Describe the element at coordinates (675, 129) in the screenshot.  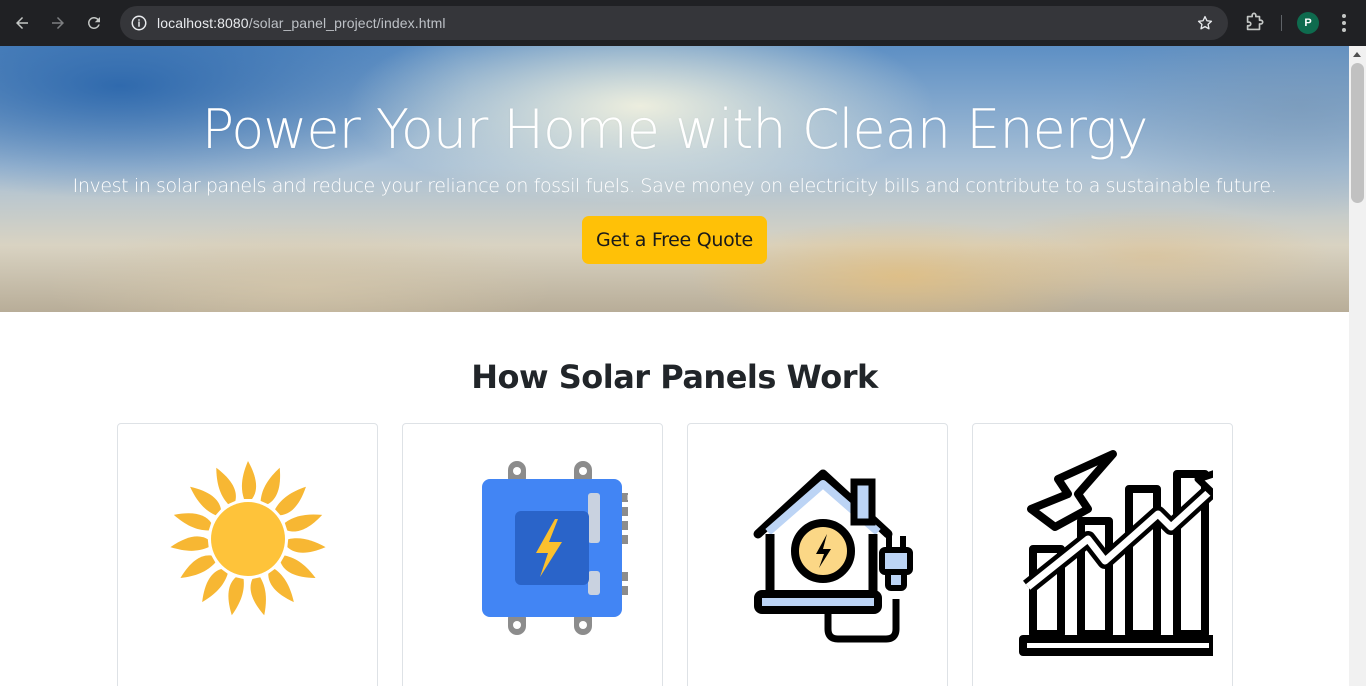
I see `hero-title: Power Your Home with Clean Energy` at that location.